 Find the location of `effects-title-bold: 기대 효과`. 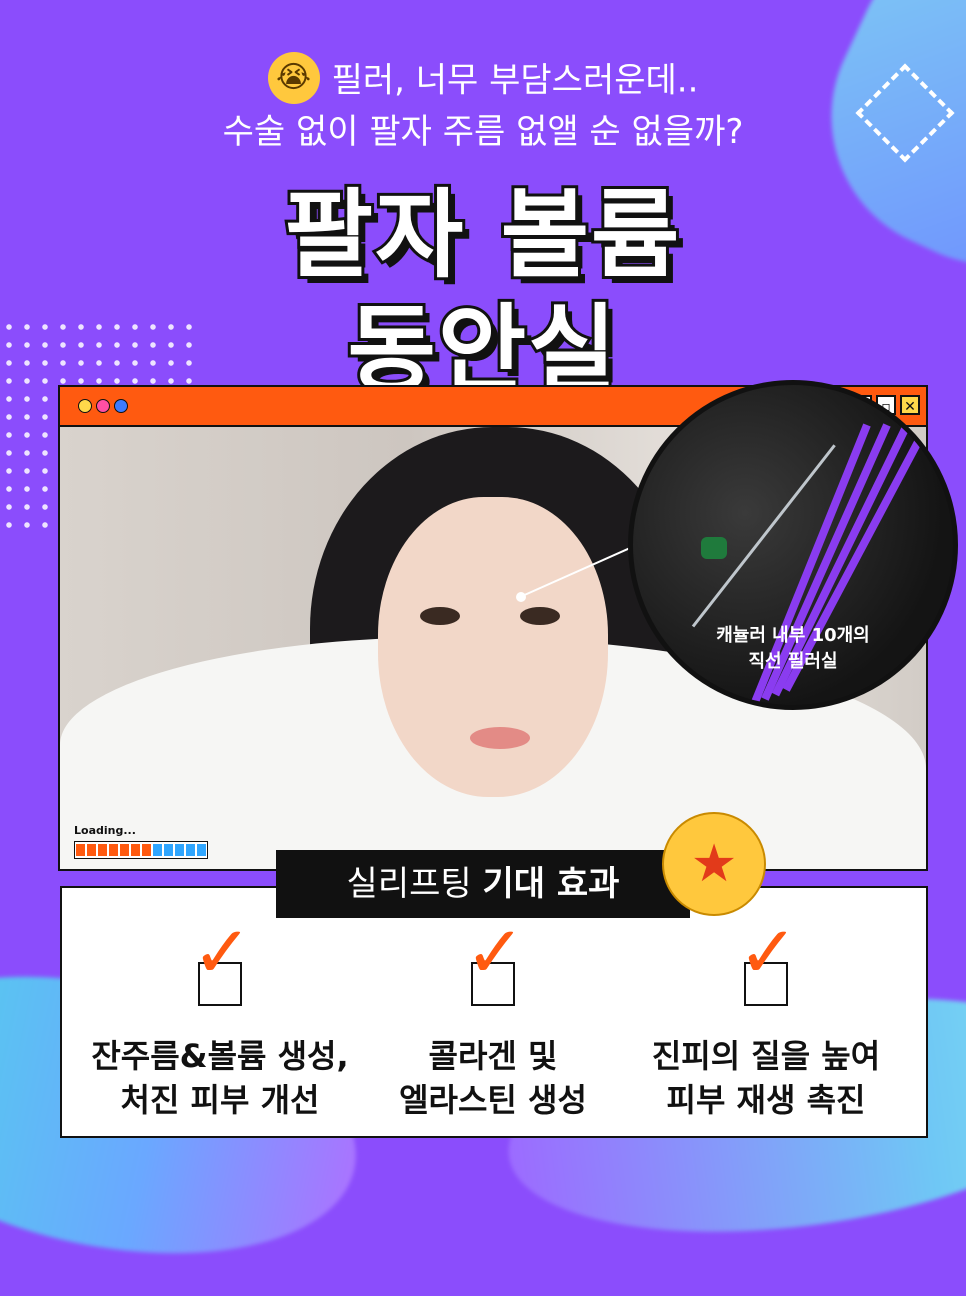

effects-title-bold: 기대 효과 is located at coordinates (551, 884).